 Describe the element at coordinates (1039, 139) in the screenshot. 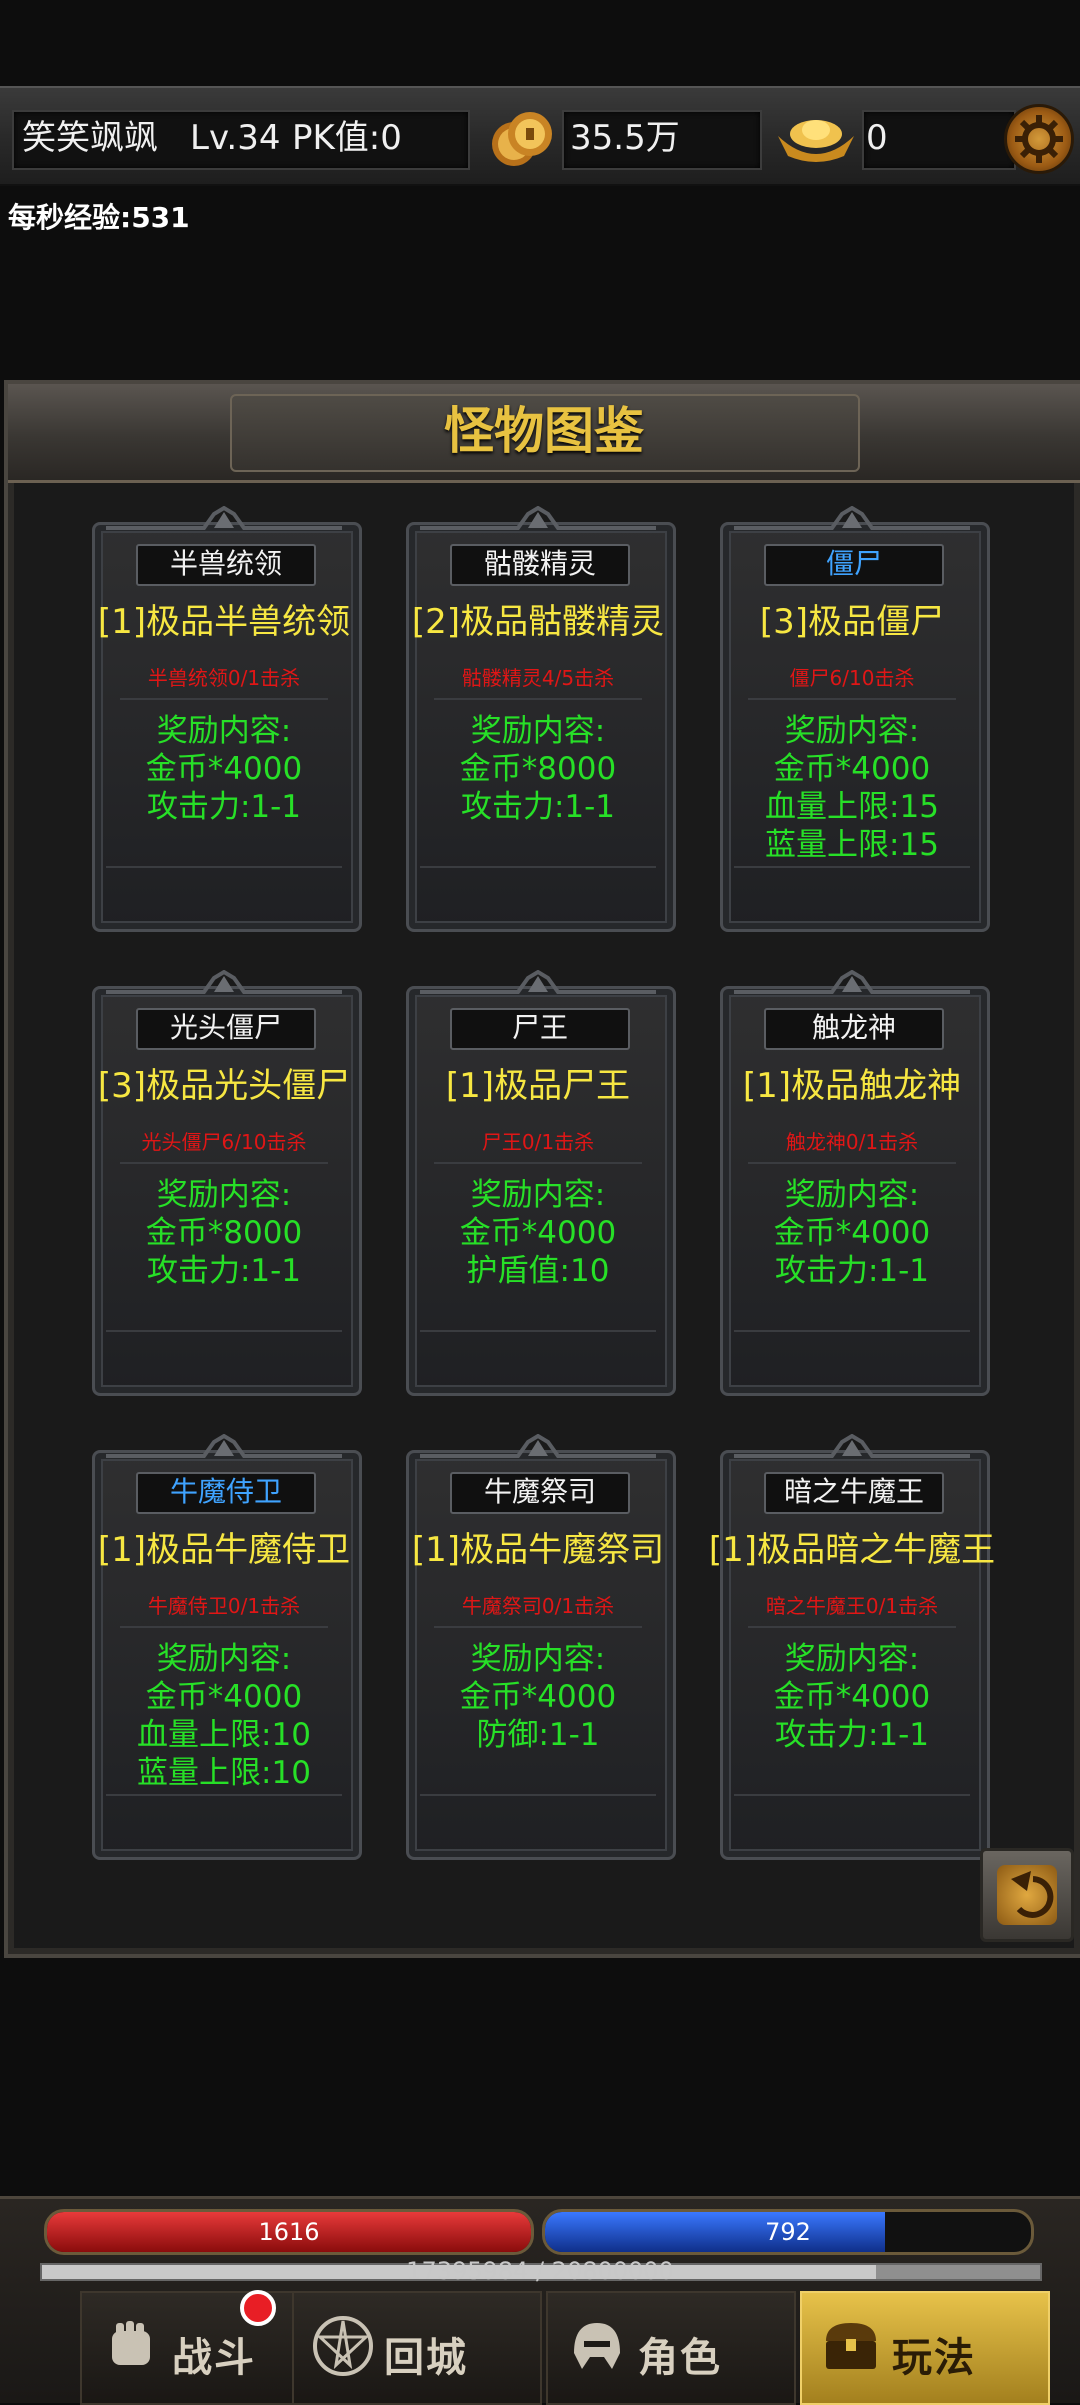

I see `settings-gear-icon` at that location.